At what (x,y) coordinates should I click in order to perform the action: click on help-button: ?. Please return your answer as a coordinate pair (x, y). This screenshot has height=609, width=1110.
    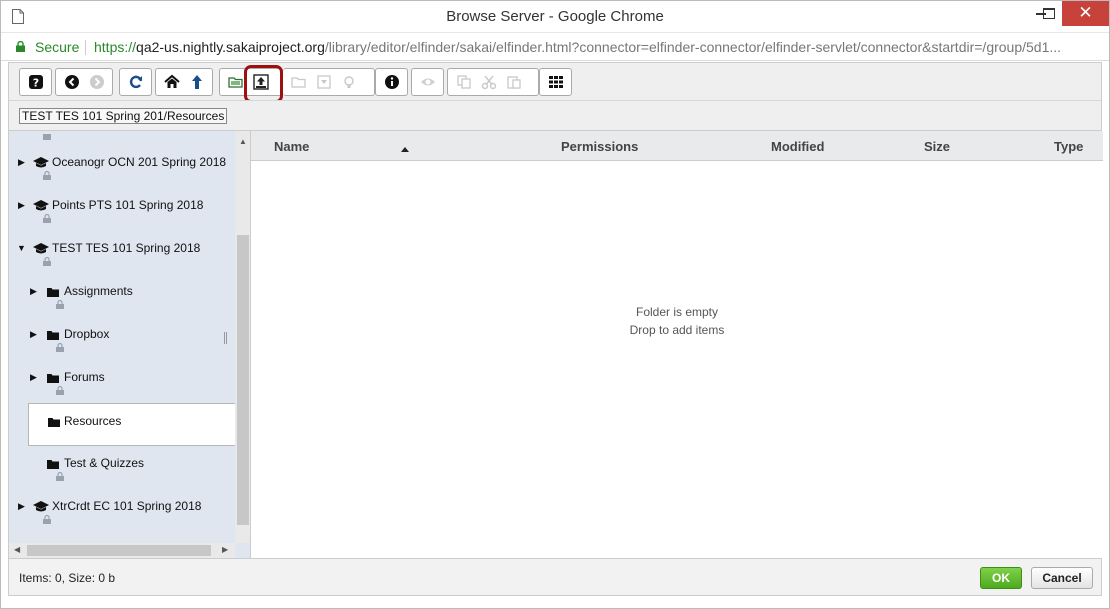
    Looking at the image, I should click on (35, 82).